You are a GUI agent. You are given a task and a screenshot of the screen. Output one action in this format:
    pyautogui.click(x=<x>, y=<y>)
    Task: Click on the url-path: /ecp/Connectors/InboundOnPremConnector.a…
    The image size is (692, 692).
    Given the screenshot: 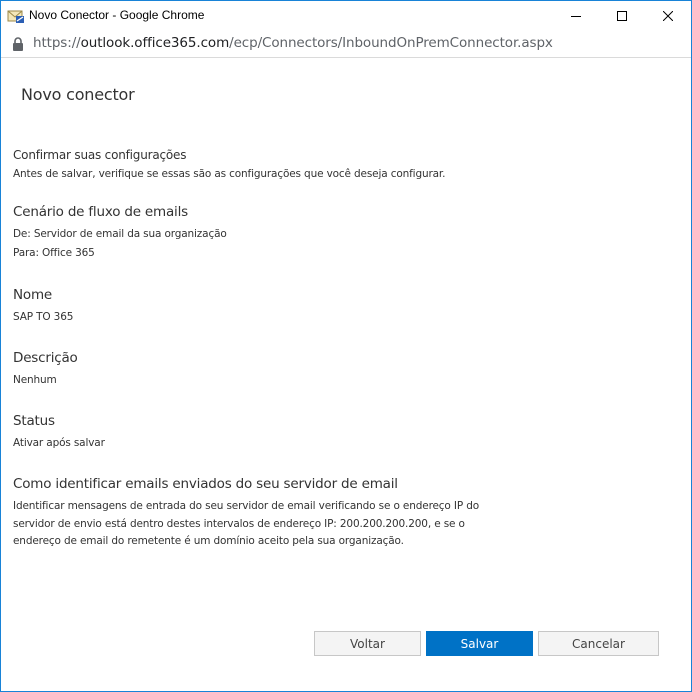 What is the action you would take?
    pyautogui.click(x=391, y=43)
    